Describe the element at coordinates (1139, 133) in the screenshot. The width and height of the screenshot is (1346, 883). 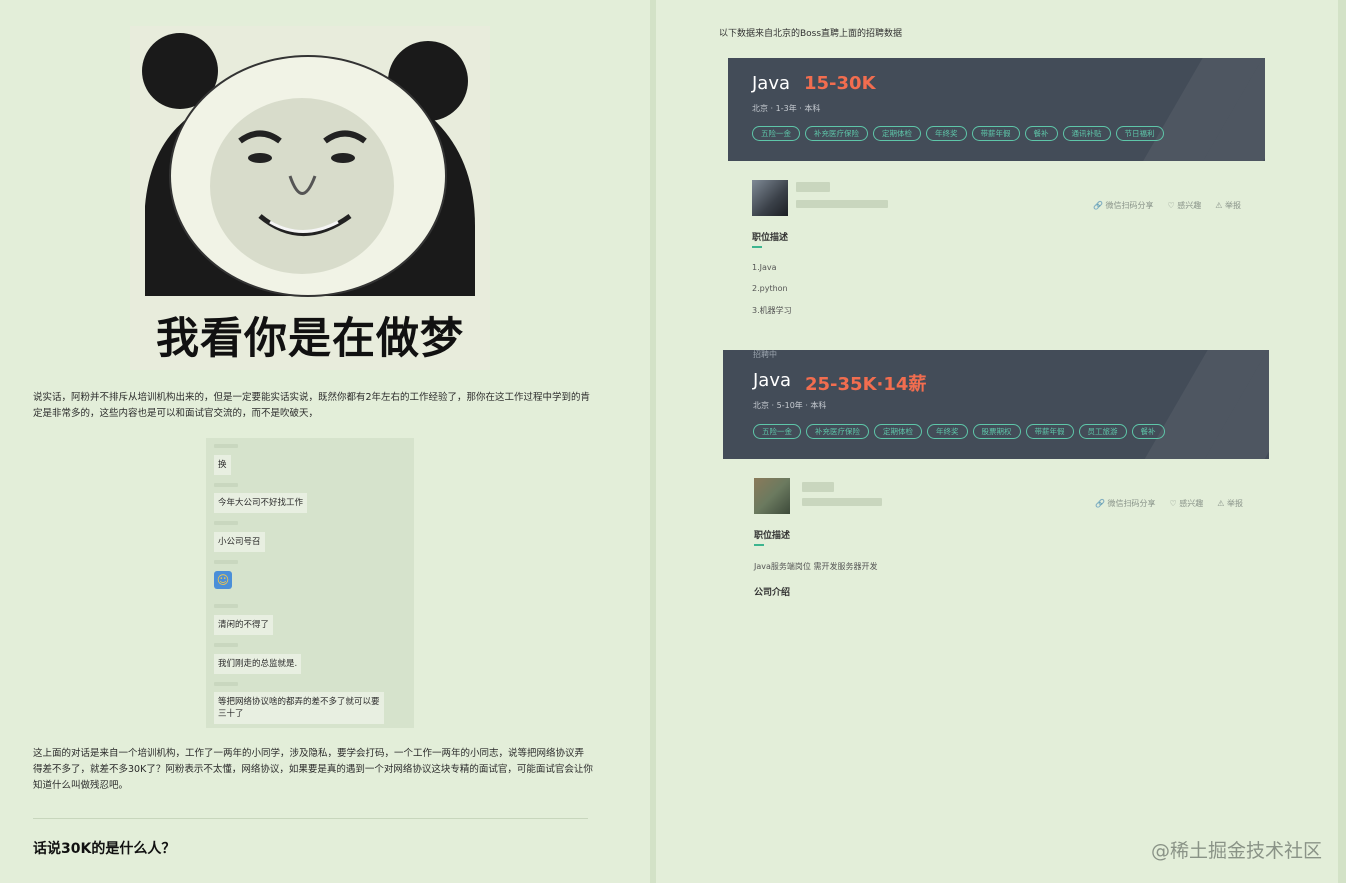
I see `benefit-tag: 节日福利` at that location.